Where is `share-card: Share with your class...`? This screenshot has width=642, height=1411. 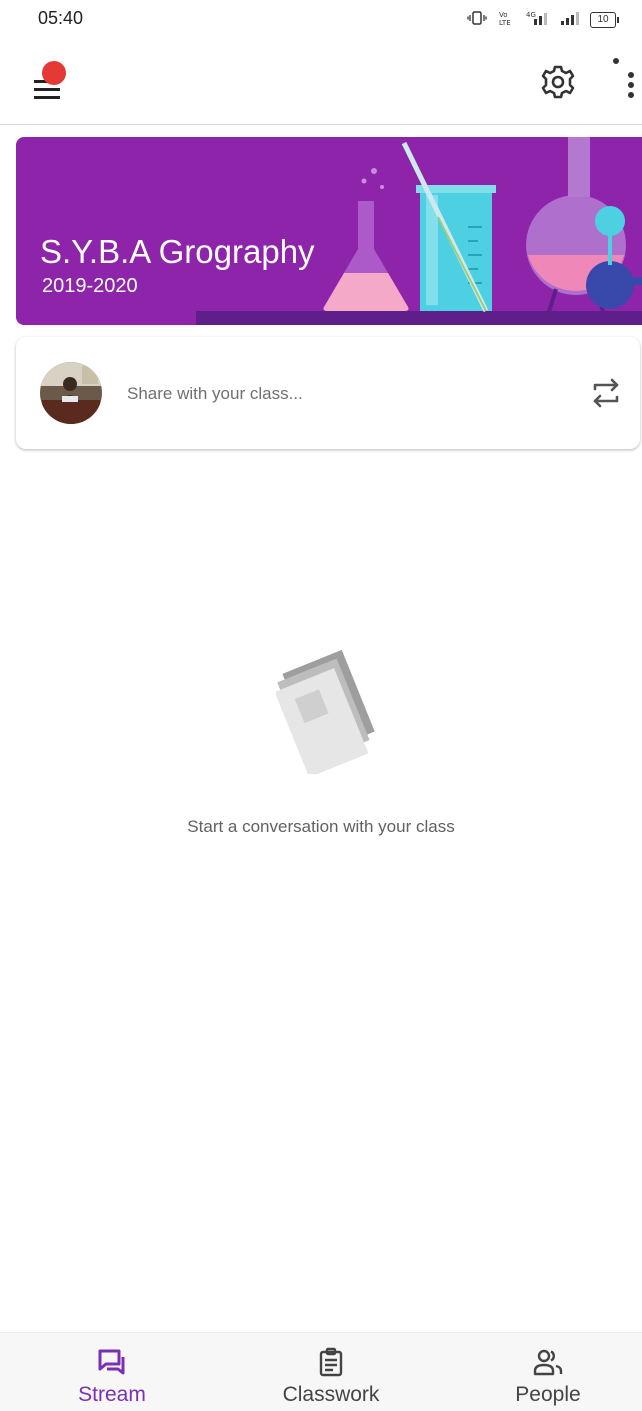 share-card: Share with your class... is located at coordinates (328, 393).